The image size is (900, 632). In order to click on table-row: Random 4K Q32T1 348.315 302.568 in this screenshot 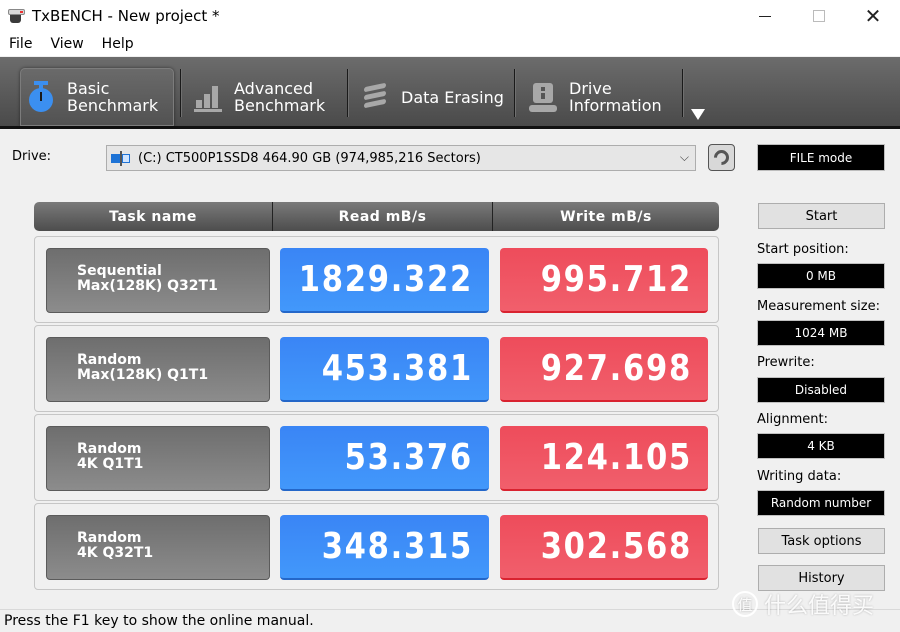, I will do `click(376, 546)`.